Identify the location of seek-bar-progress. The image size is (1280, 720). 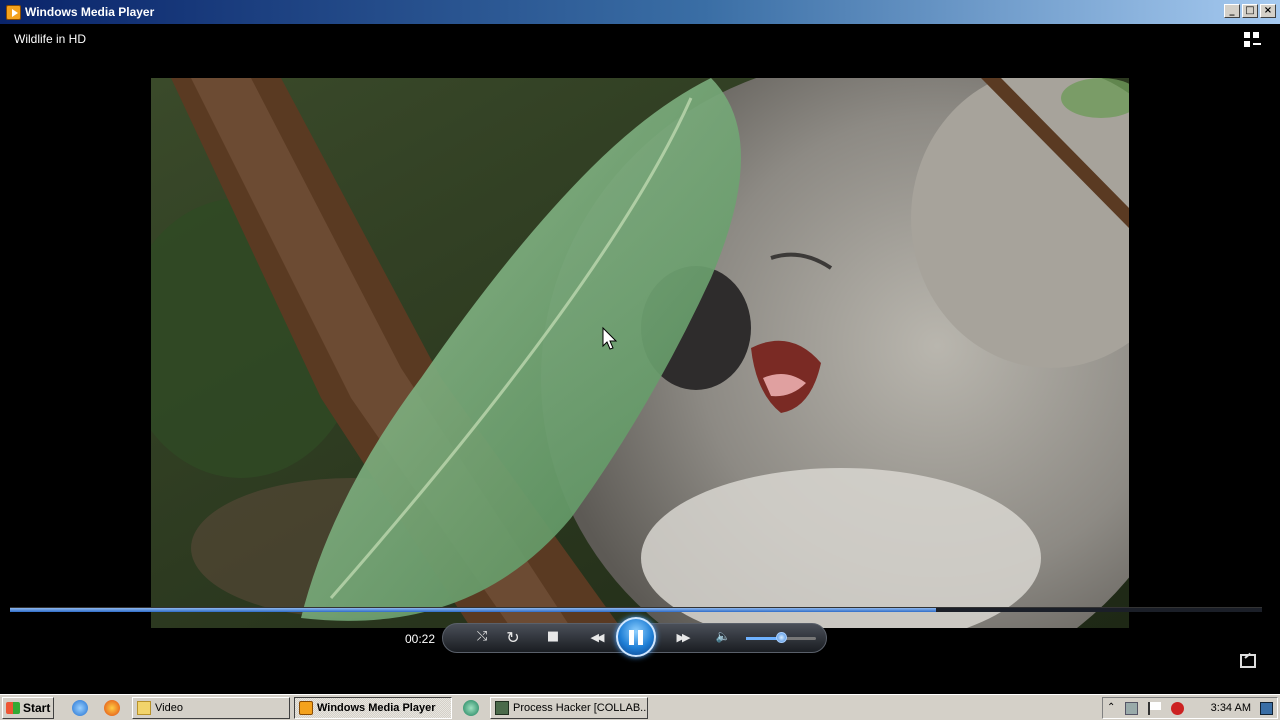
(473, 610).